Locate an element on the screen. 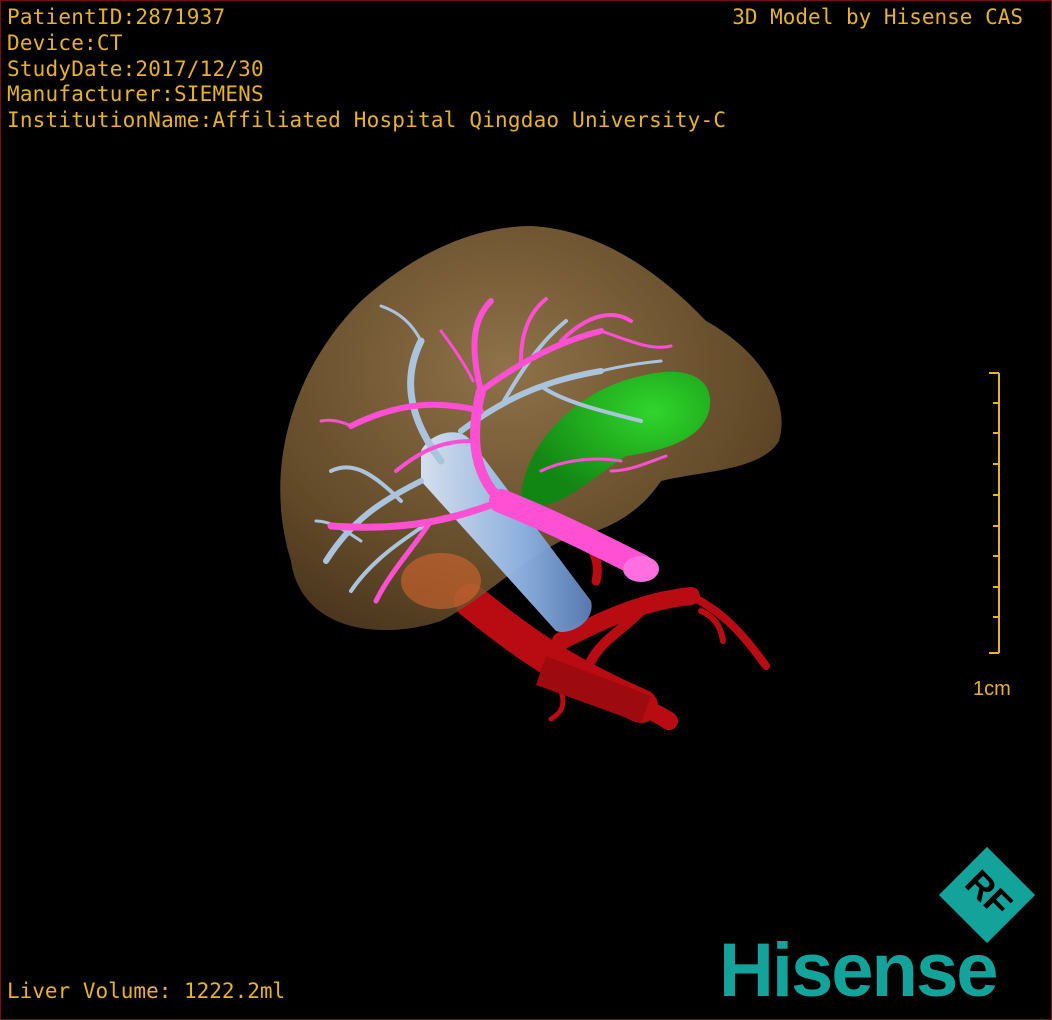 The width and height of the screenshot is (1052, 1020). scale-label: 1cm is located at coordinates (992, 689).